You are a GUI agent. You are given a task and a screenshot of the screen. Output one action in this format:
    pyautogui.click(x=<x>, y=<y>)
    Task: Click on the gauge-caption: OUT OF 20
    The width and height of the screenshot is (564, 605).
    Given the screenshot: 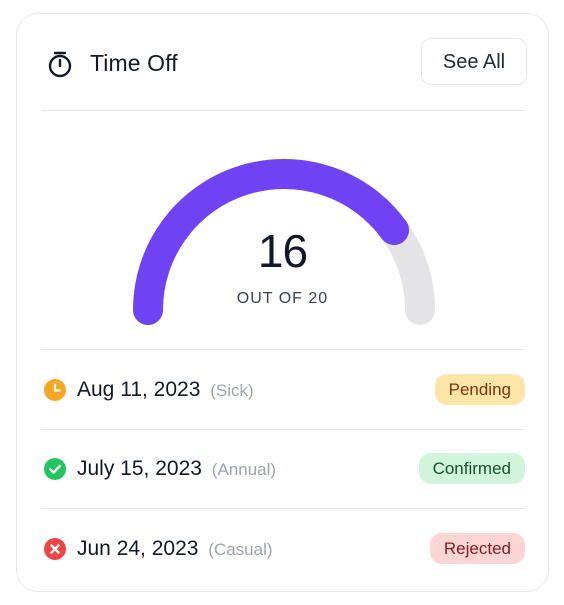 What is the action you would take?
    pyautogui.click(x=282, y=298)
    